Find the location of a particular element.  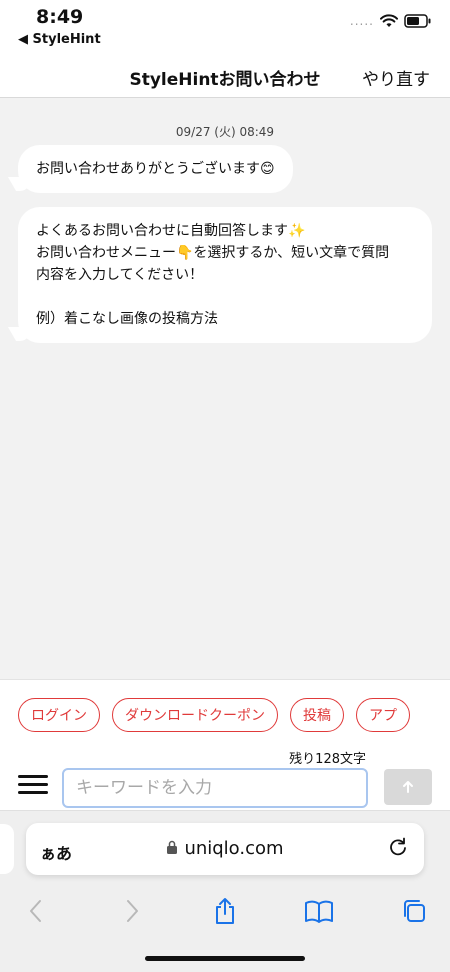

tabs-icon is located at coordinates (414, 911).